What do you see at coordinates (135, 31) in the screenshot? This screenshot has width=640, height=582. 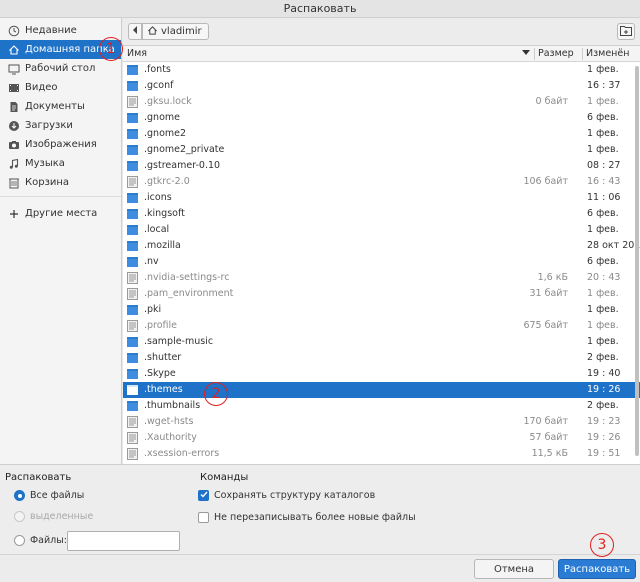 I see `path-back-button` at bounding box center [135, 31].